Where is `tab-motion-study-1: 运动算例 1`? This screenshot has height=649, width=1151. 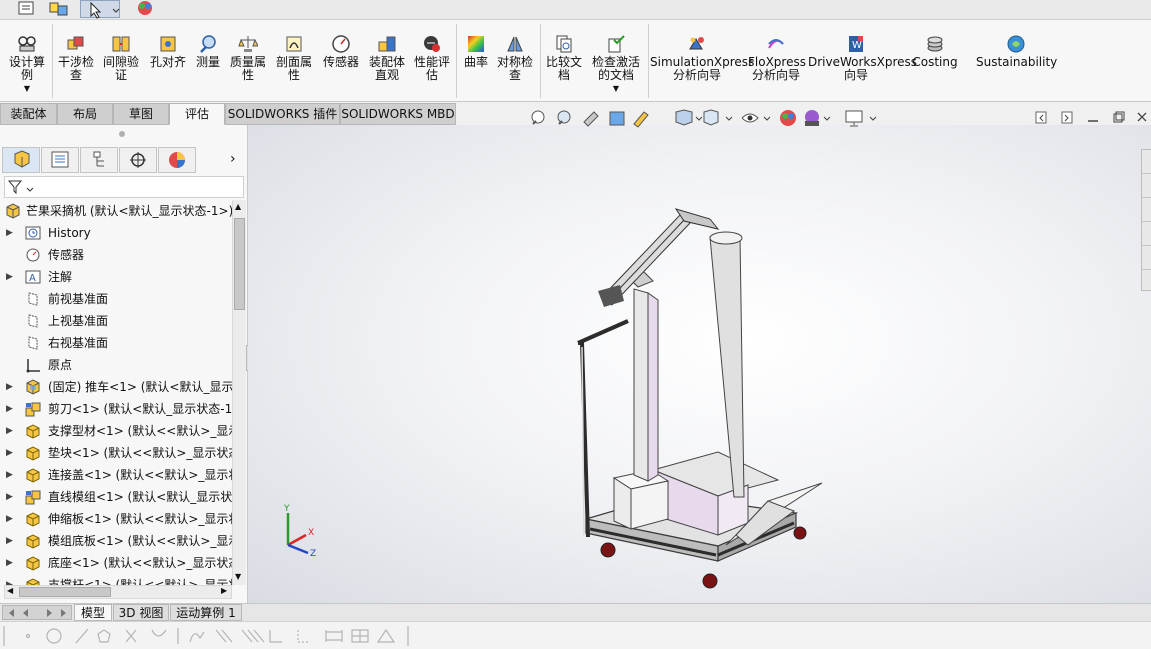
tab-motion-study-1: 运动算例 1 is located at coordinates (206, 612).